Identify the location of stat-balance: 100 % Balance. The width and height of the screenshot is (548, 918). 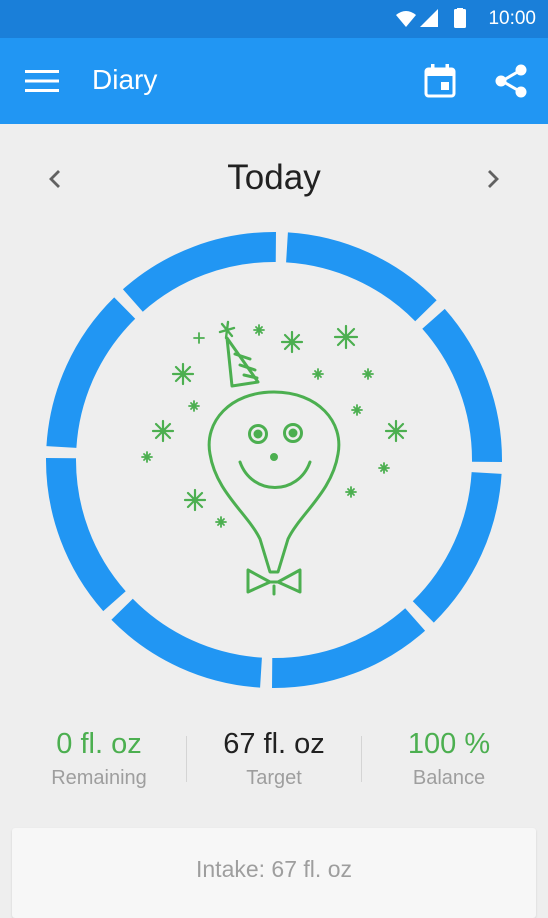
(449, 759).